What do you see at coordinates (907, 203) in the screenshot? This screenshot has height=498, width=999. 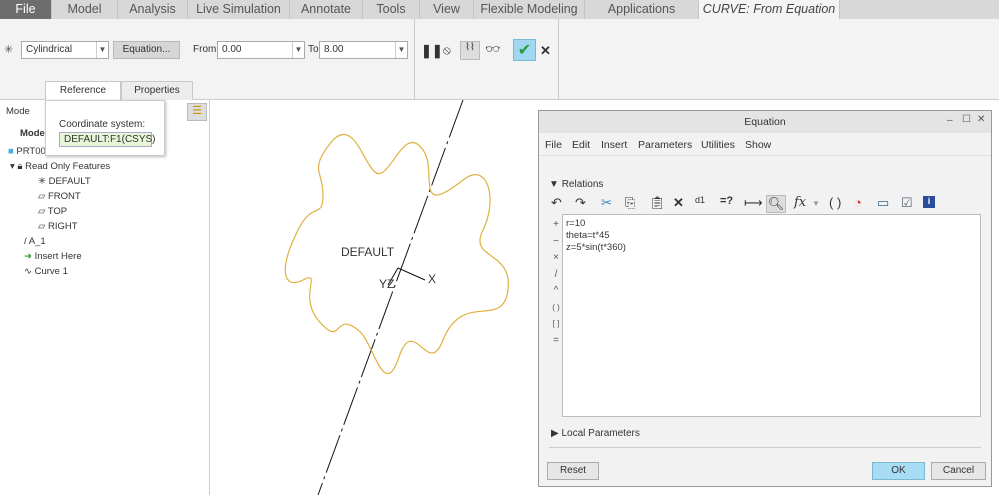 I see `verify-icon: ☑` at bounding box center [907, 203].